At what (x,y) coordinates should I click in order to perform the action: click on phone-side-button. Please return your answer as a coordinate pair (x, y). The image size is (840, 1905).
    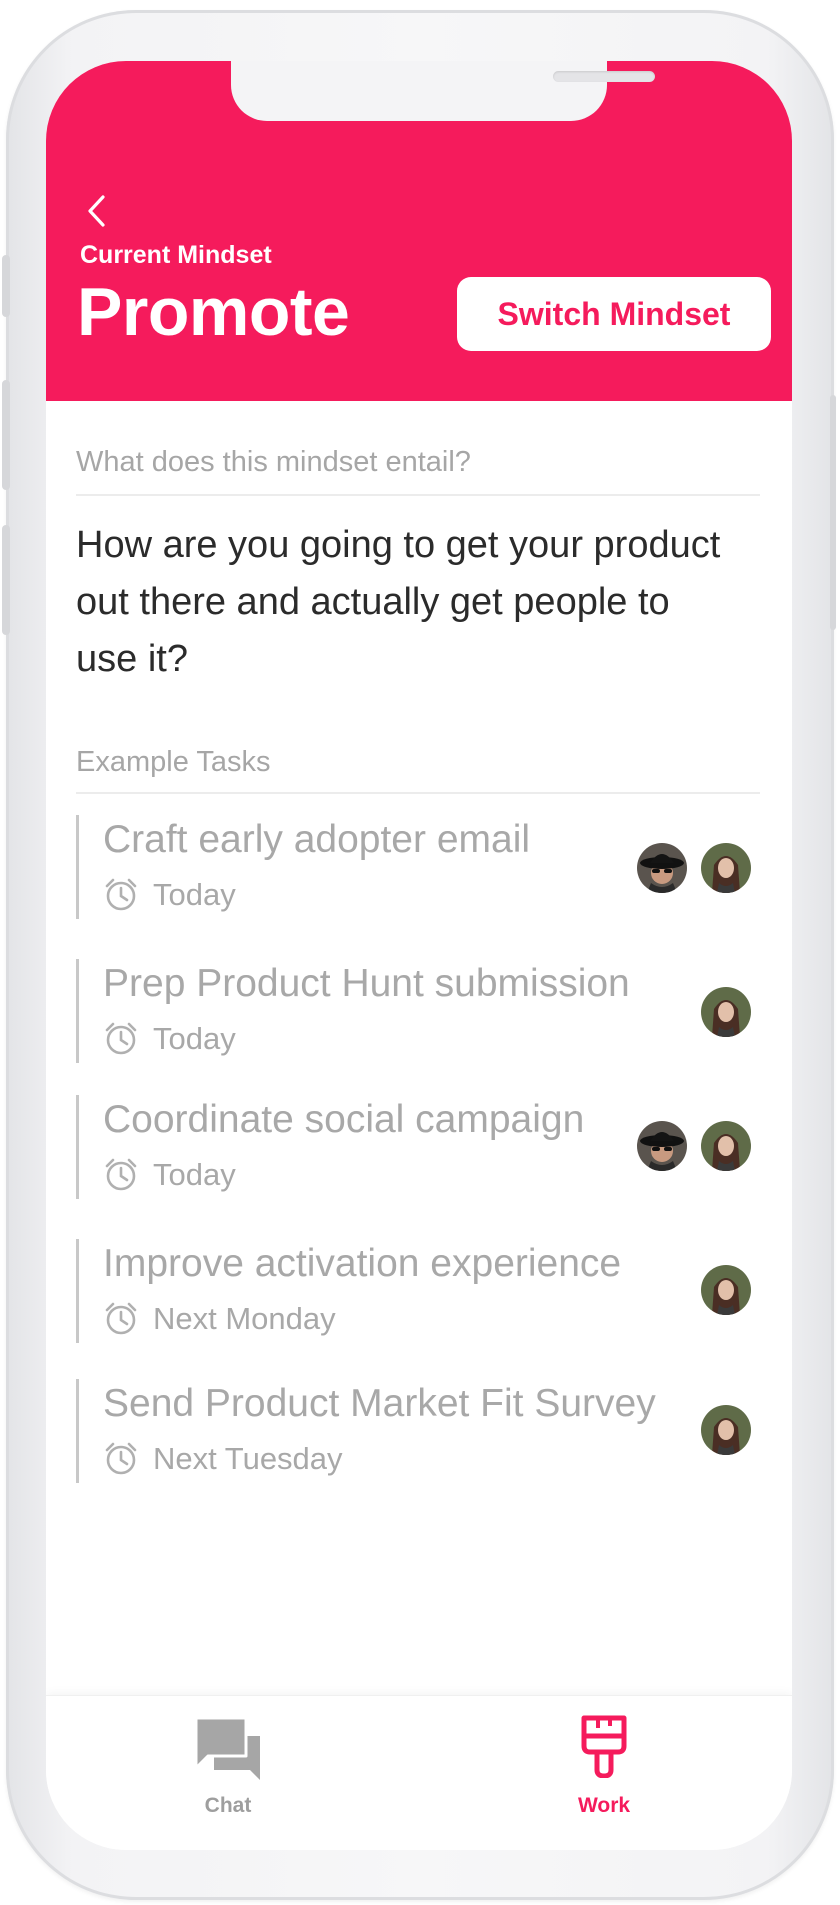
    Looking at the image, I should click on (6, 286).